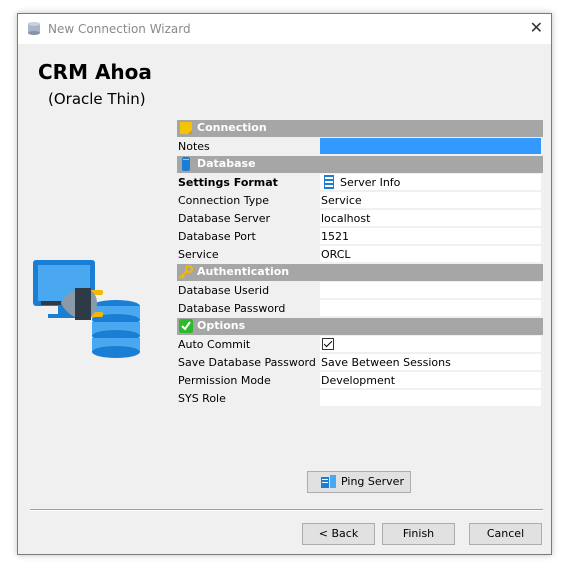 The width and height of the screenshot is (570, 577). Describe the element at coordinates (186, 326) in the screenshot. I see `checkmark-icon` at that location.